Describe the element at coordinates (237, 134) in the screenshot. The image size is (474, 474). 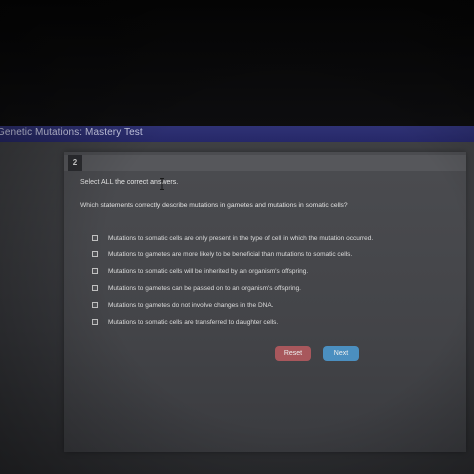
I see `title-bar: Genetic Mutations: Mastery Test` at that location.